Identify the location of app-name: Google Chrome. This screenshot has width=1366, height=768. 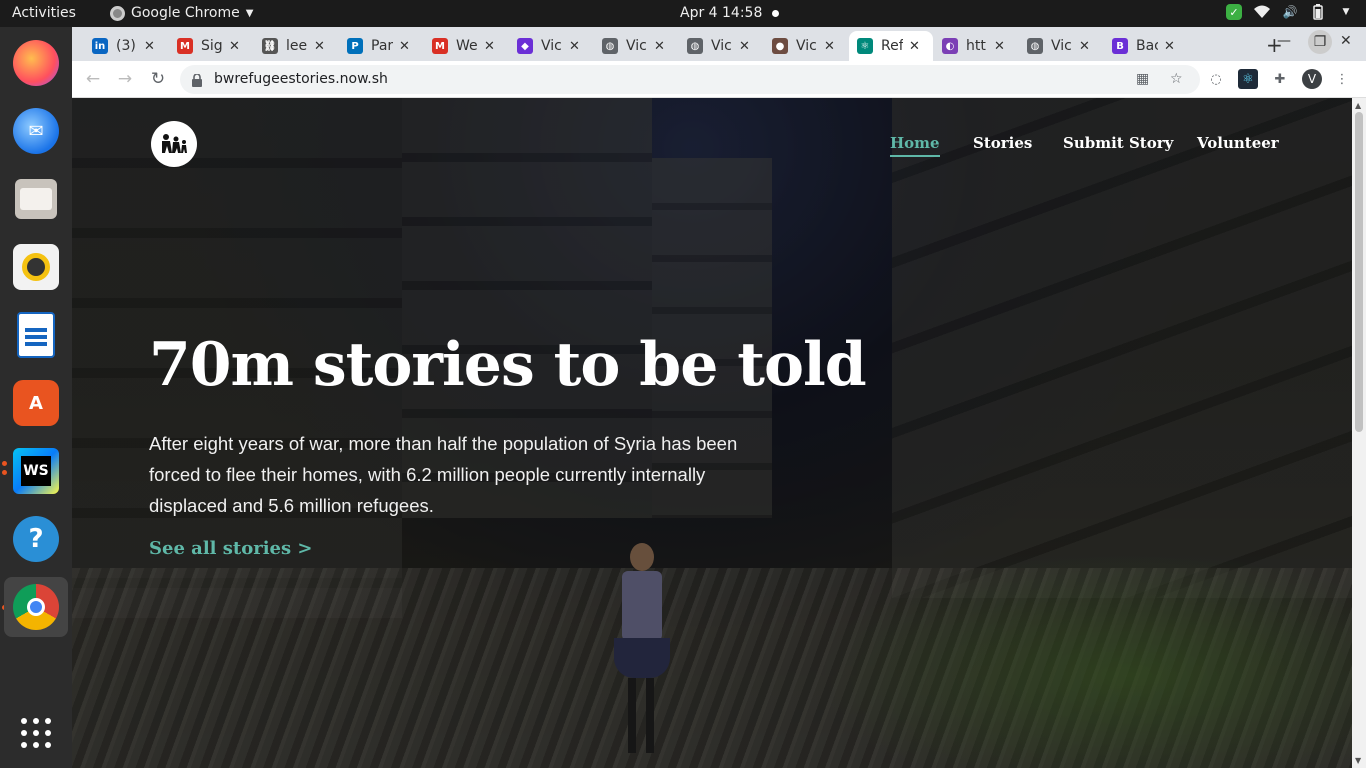
(185, 13).